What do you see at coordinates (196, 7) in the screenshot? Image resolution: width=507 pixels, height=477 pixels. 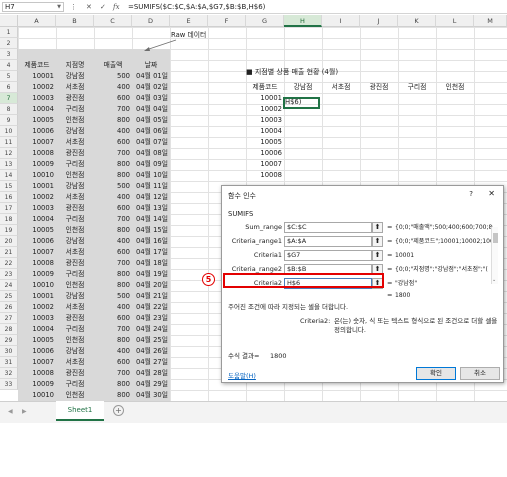 I see `formula-input: =SUMIFS($C:$C,$A:$A,$G7,$B:$B,H$6)` at bounding box center [196, 7].